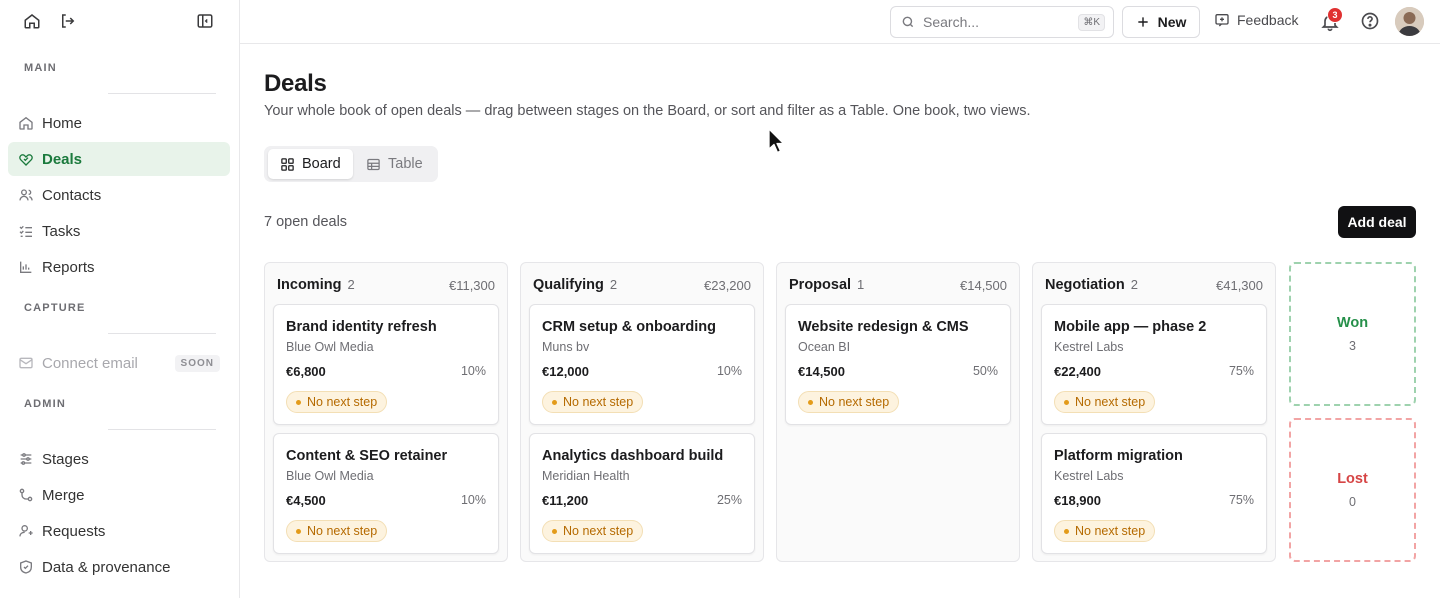  I want to click on deal-title: Platform migration, so click(1118, 456).